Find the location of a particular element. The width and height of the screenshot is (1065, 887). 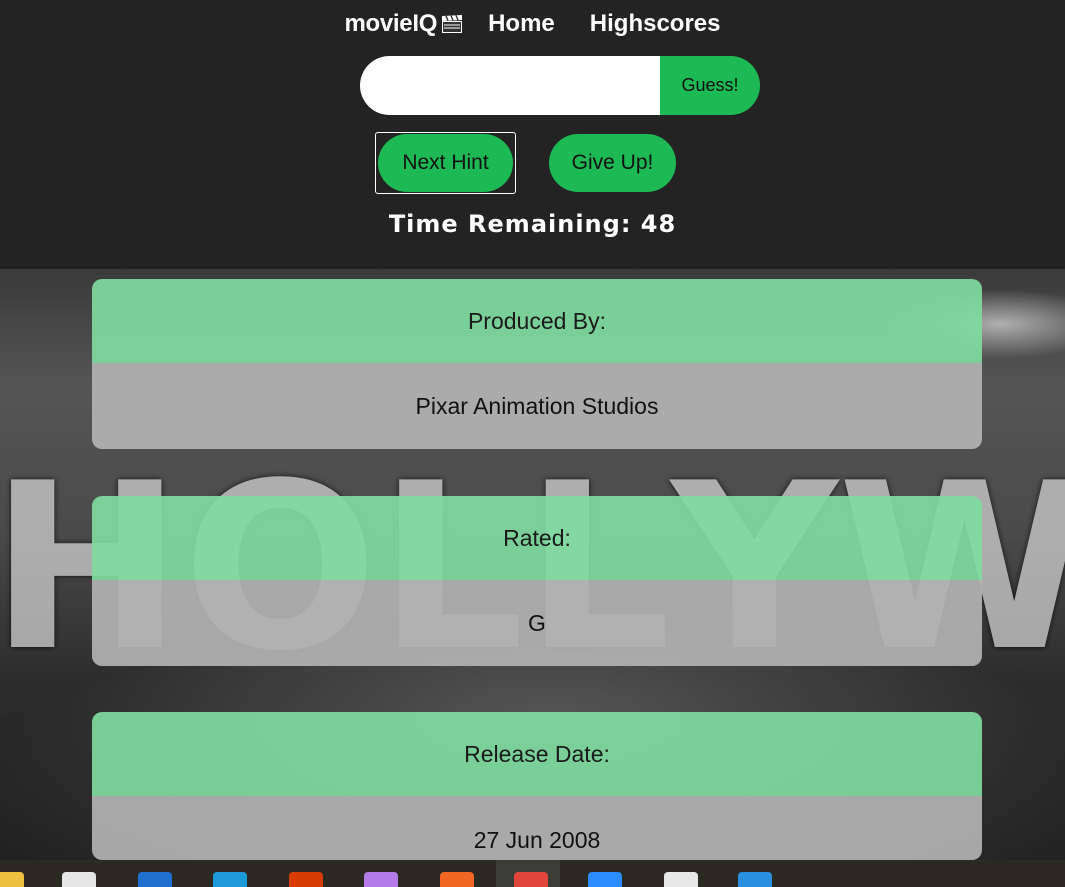

give-up-button: Give Up! is located at coordinates (612, 163).